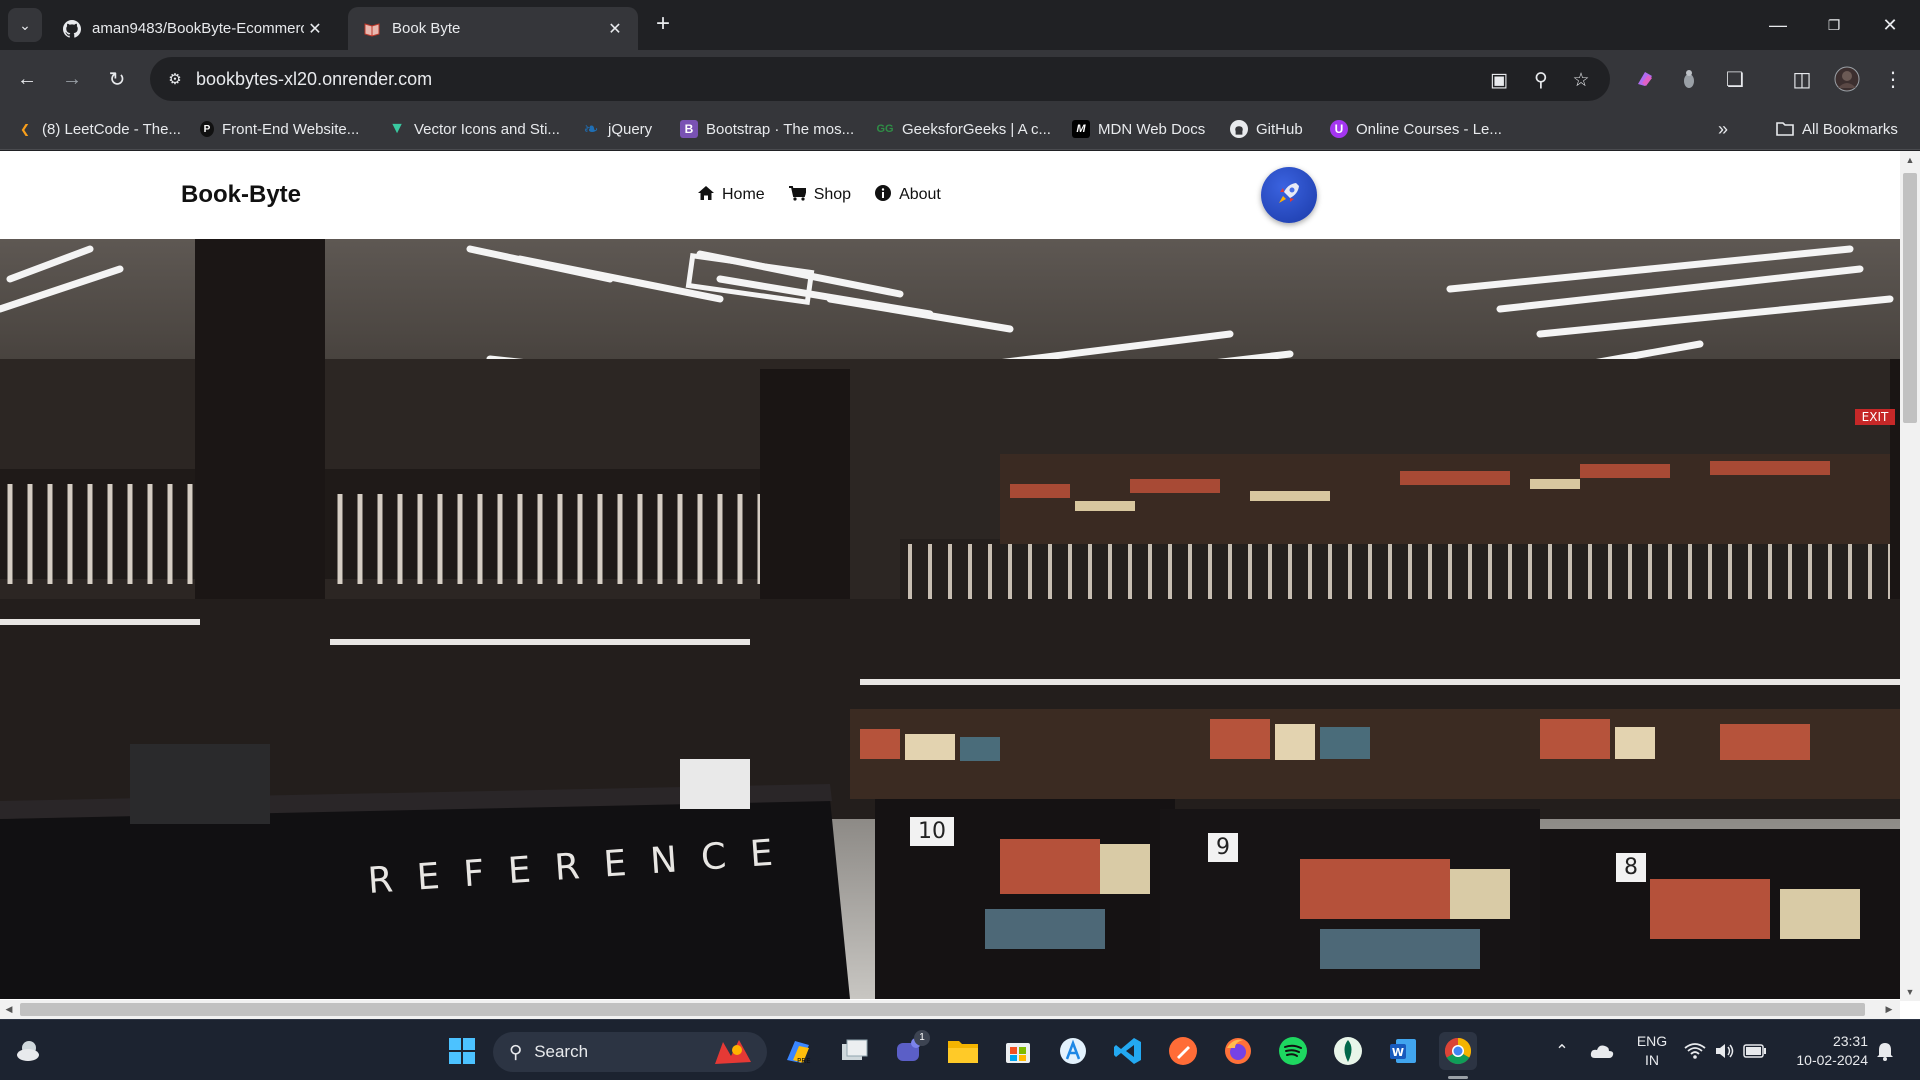 Image resolution: width=1920 pixels, height=1080 pixels. I want to click on volume-icon, so click(1725, 1051).